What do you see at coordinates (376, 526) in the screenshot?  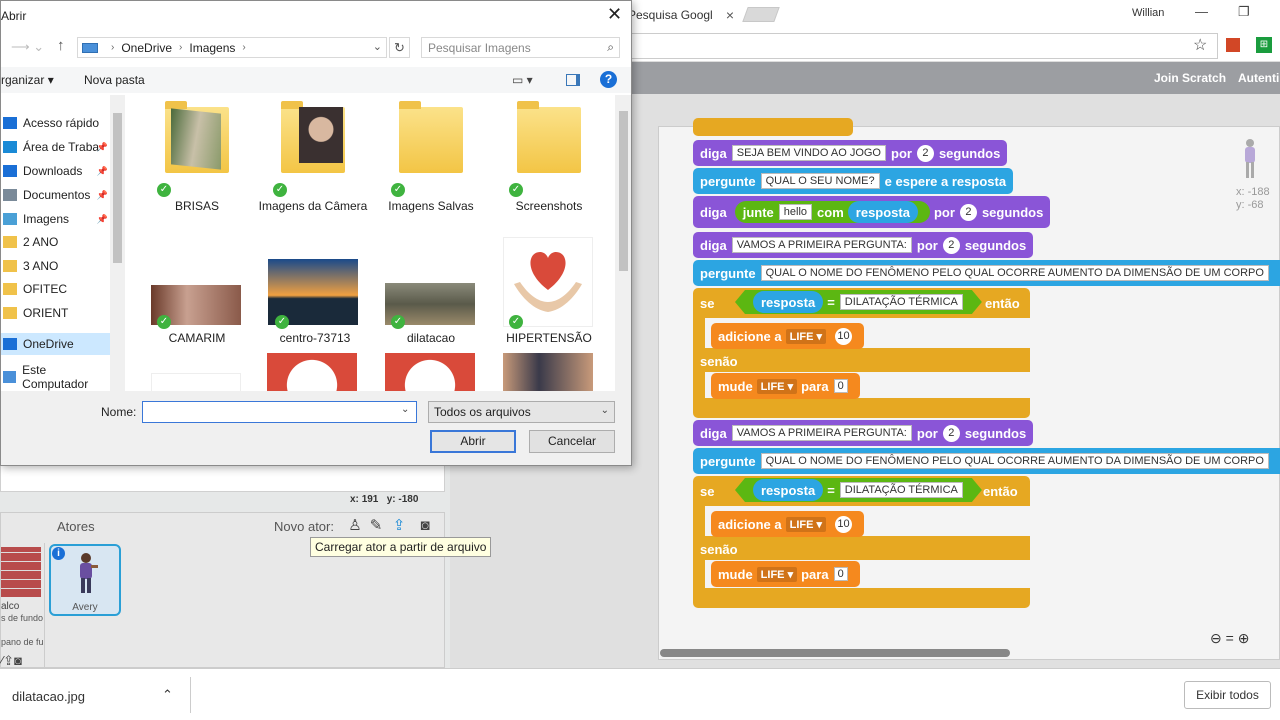 I see `paint-brush-icon: ✎` at bounding box center [376, 526].